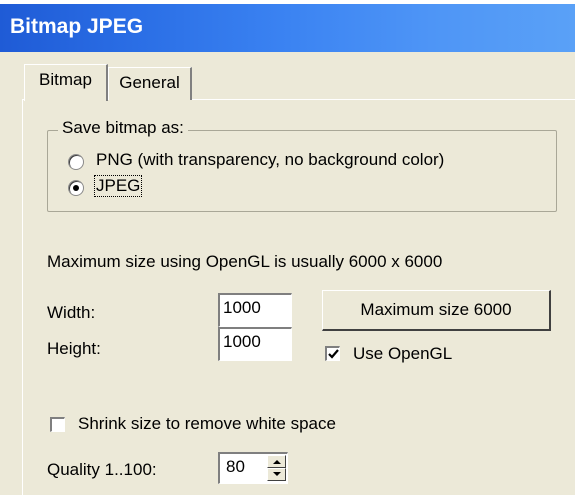 This screenshot has height=495, width=575. Describe the element at coordinates (57, 424) in the screenshot. I see `shrink-checkbox` at that location.